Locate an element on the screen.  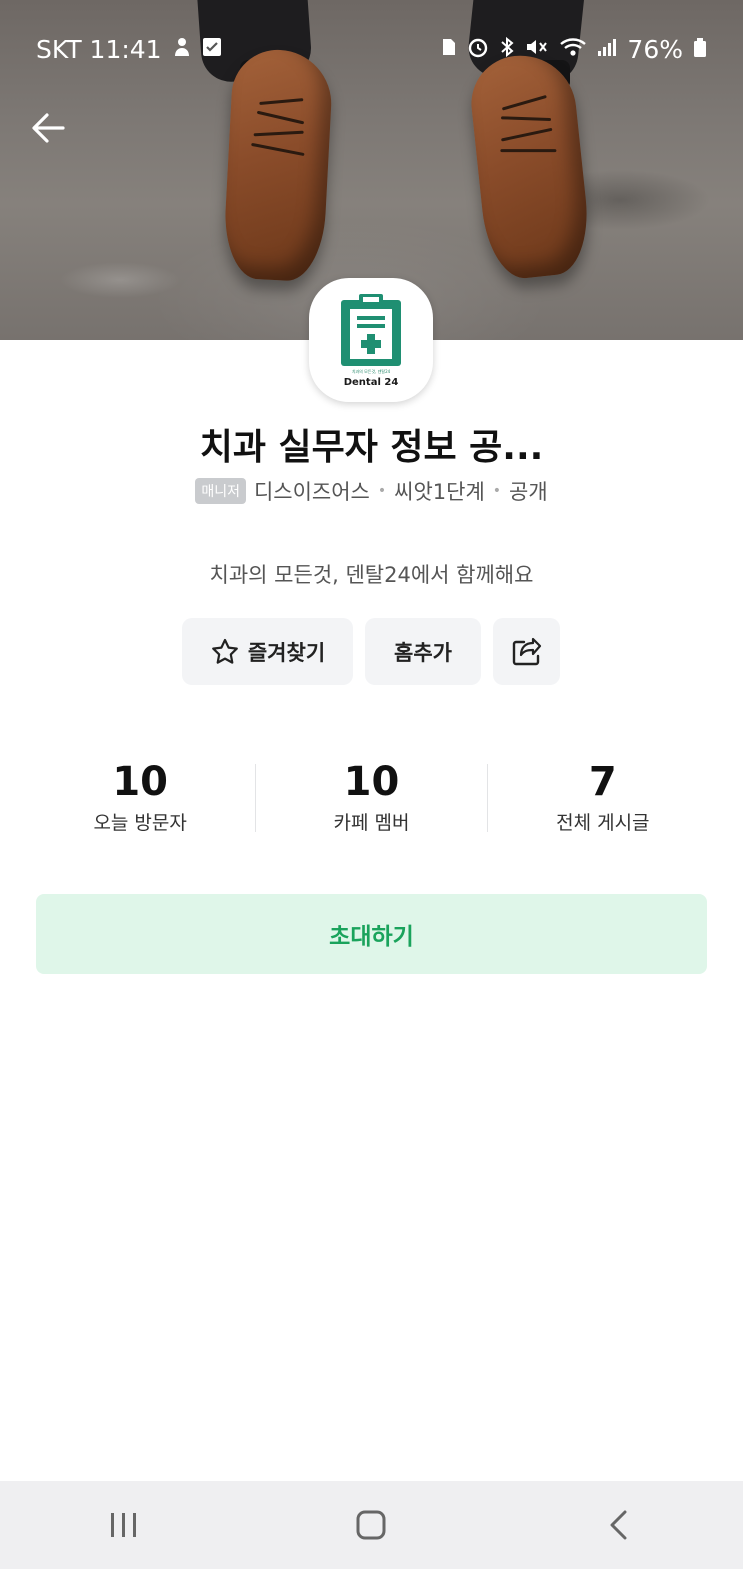
stat-value: 7 is located at coordinates (602, 782).